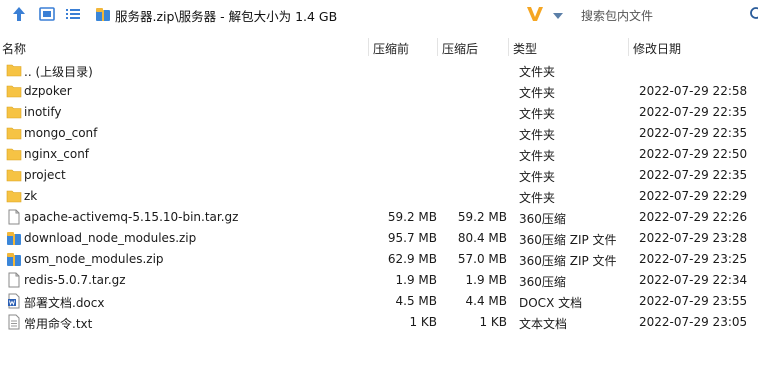  I want to click on file-name: download_node_modules.zip, so click(110, 238).